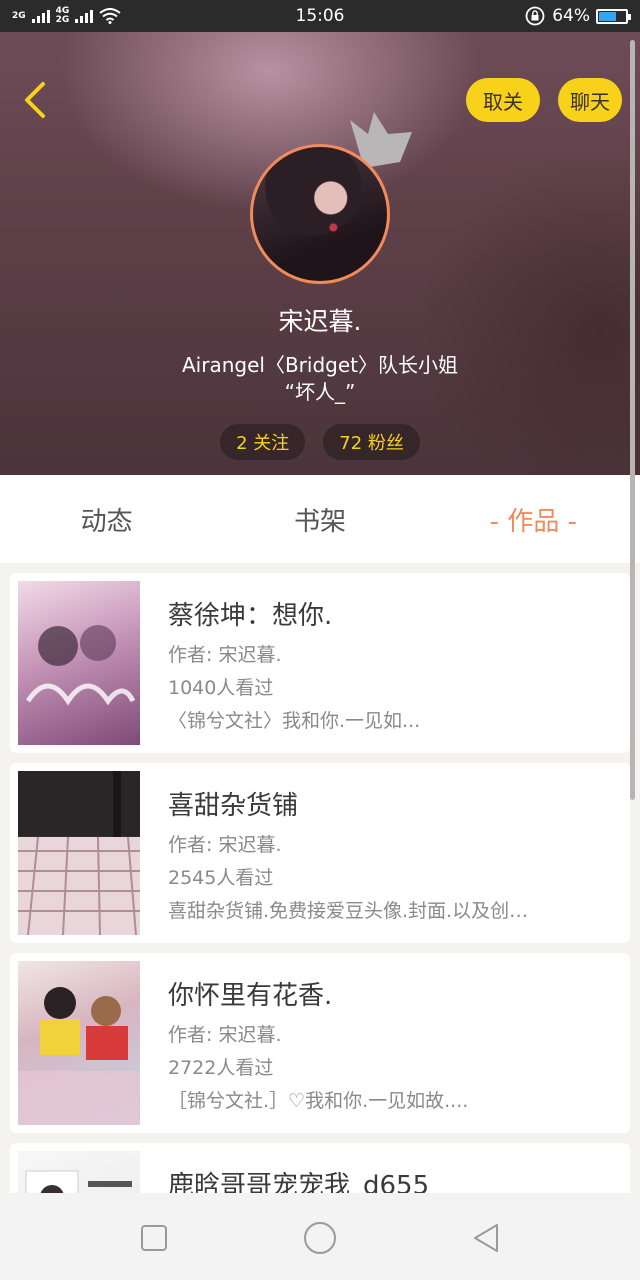 This screenshot has height=1280, width=640. I want to click on nav-back-button, so click(486, 1238).